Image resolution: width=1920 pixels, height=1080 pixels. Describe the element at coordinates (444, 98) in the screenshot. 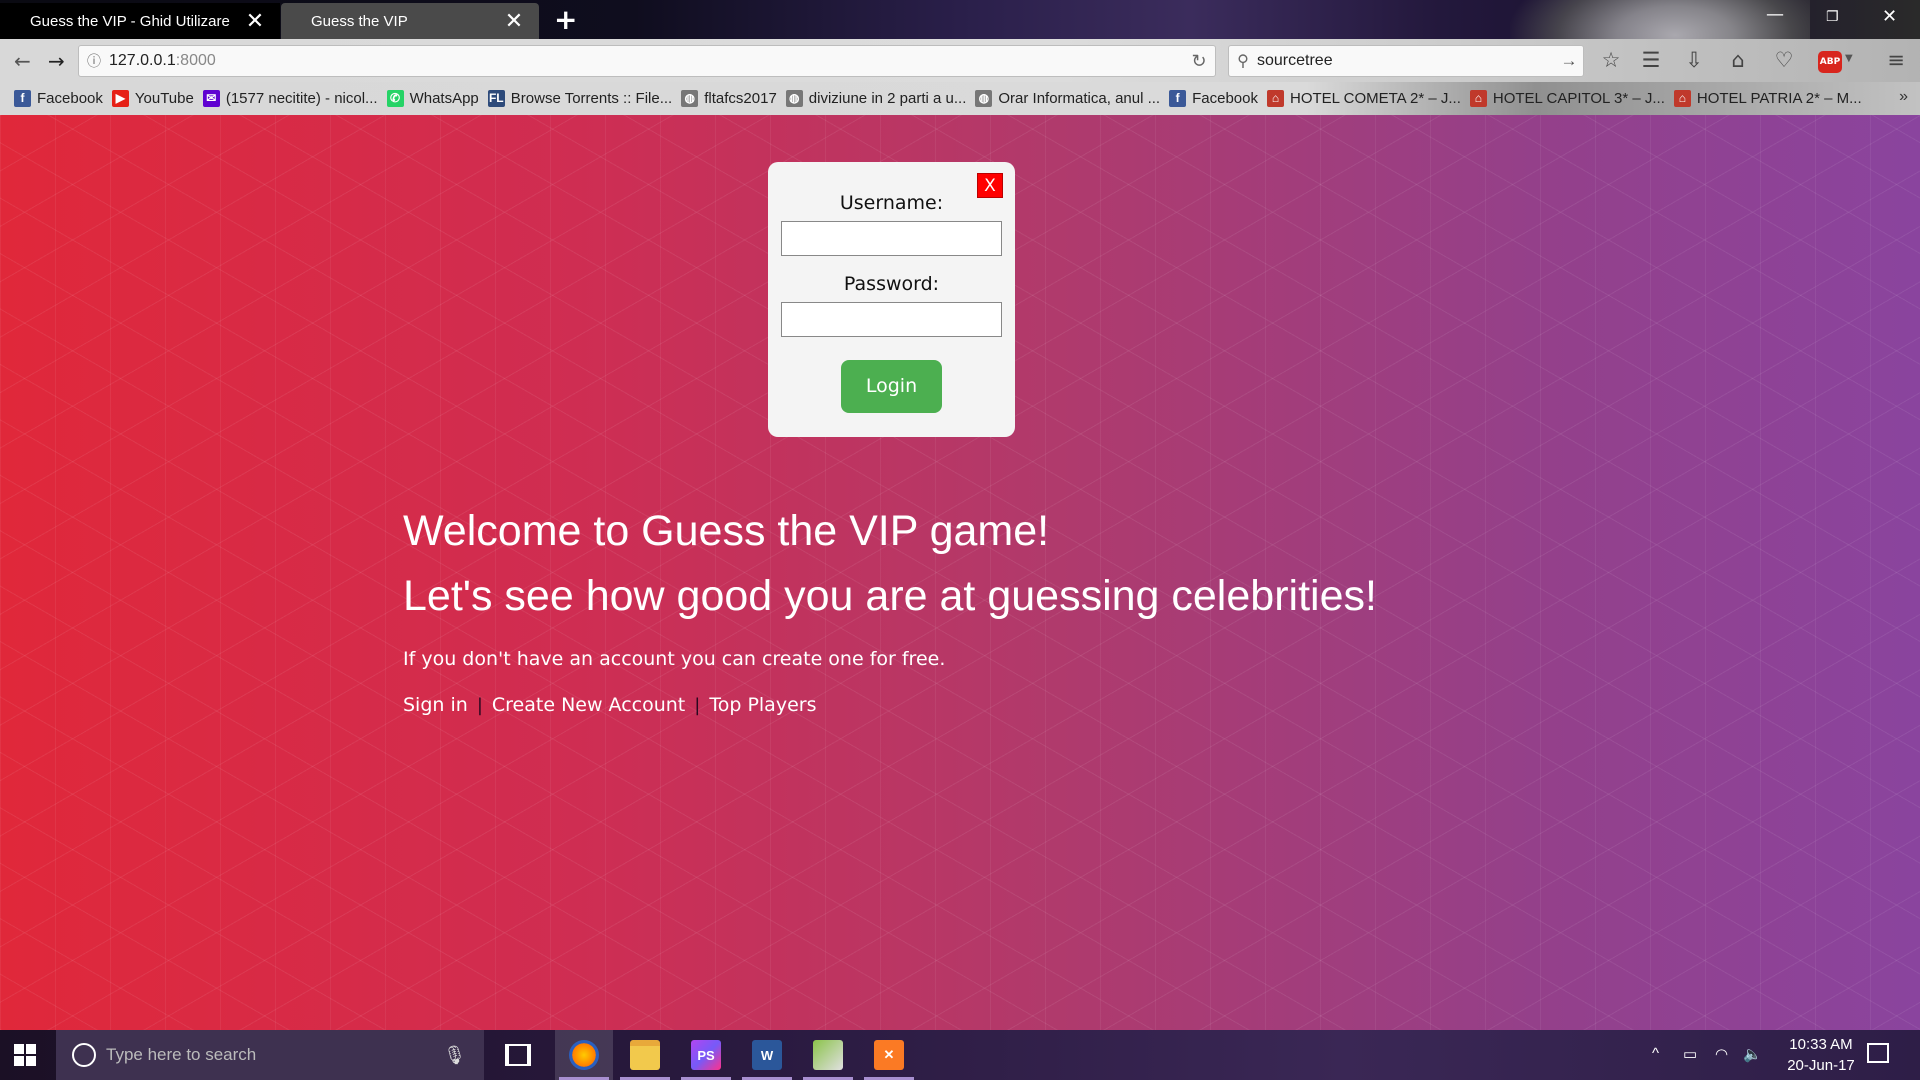

I see `bookmark-label: WhatsApp` at that location.